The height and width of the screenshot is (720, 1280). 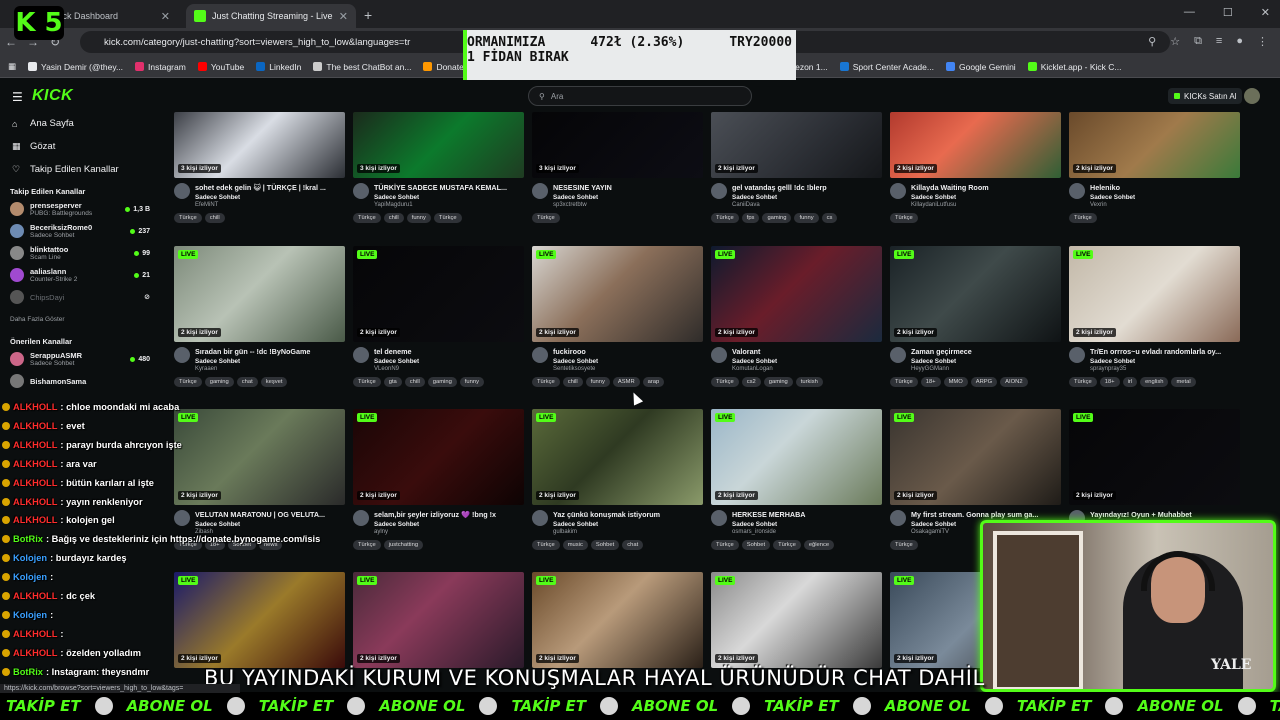 I want to click on stream-tag: ARPG, so click(x=984, y=382).